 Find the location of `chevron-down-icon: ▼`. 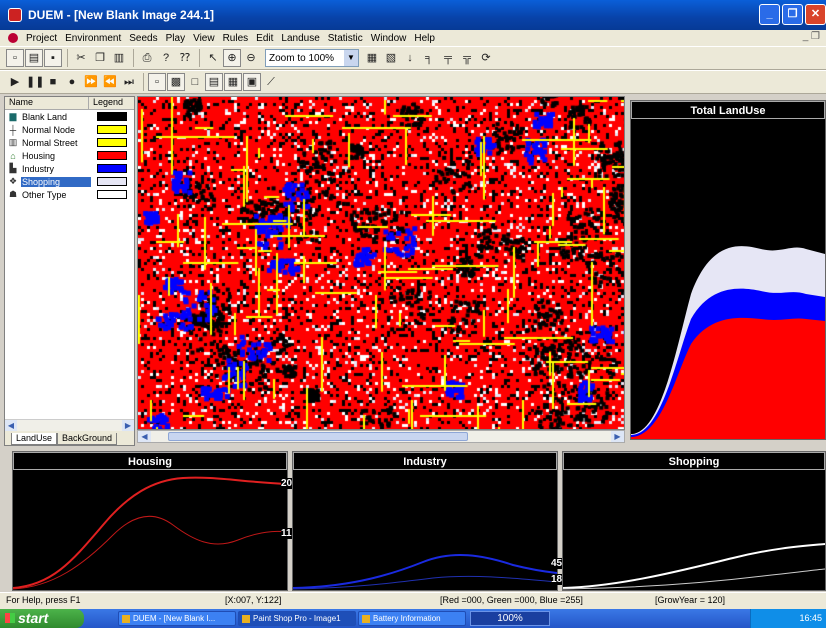

chevron-down-icon: ▼ is located at coordinates (351, 58).